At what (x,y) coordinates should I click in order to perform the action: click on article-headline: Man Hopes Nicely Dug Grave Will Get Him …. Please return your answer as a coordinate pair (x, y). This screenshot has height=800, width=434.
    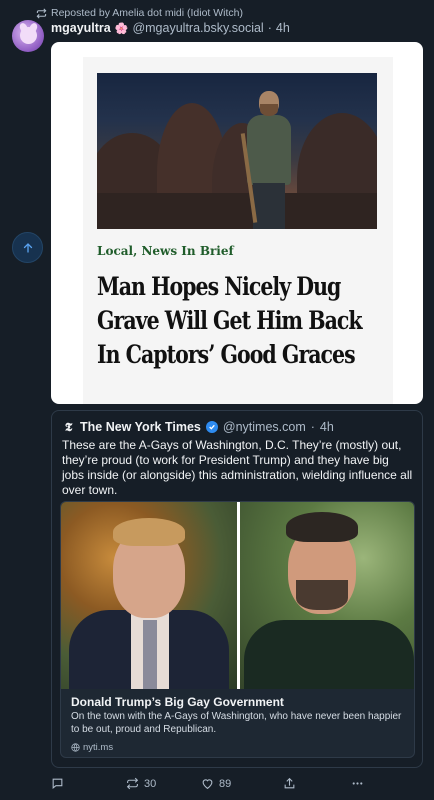
    Looking at the image, I should click on (230, 320).